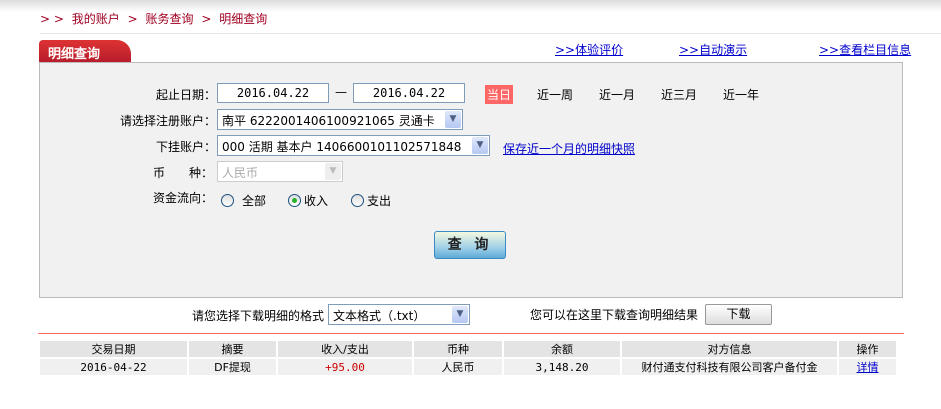 The height and width of the screenshot is (409, 941). I want to click on flow-income: 收入, so click(308, 200).